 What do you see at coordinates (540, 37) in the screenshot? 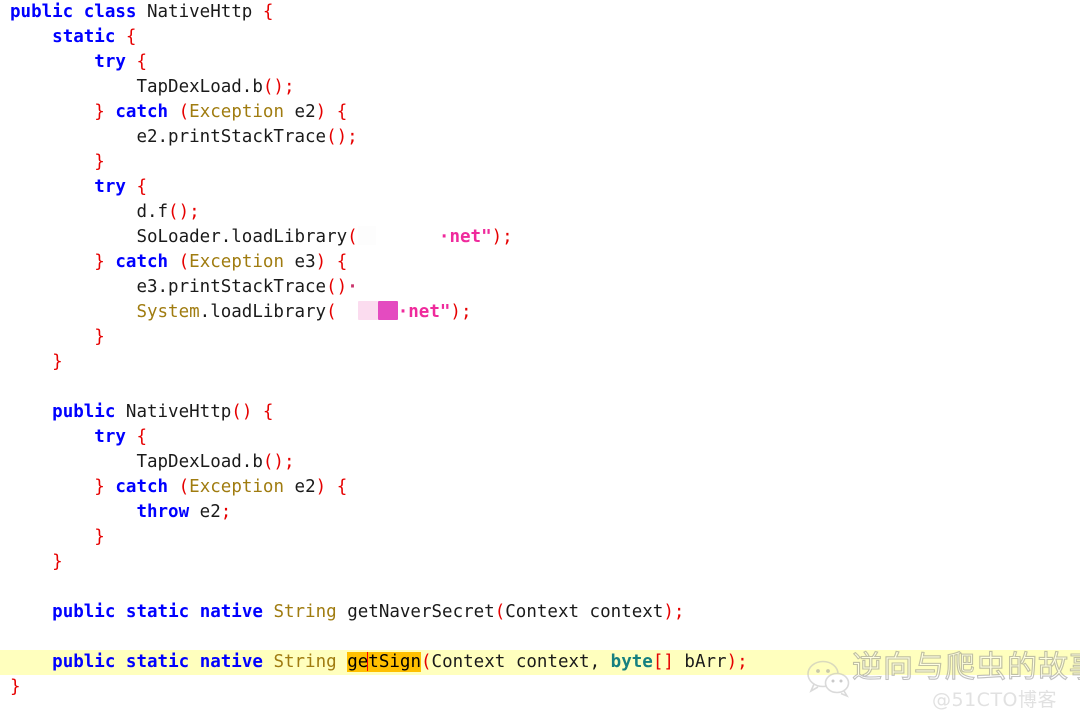
I see `code-line: static {` at bounding box center [540, 37].